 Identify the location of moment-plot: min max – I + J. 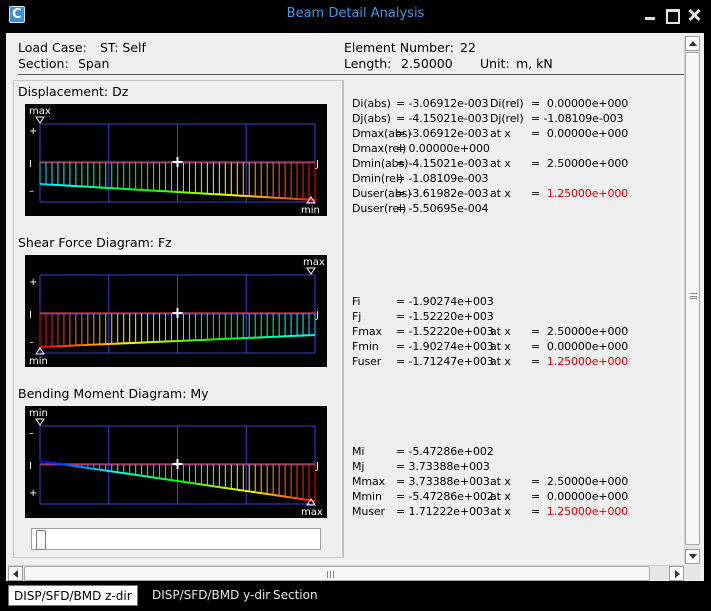
(176, 462).